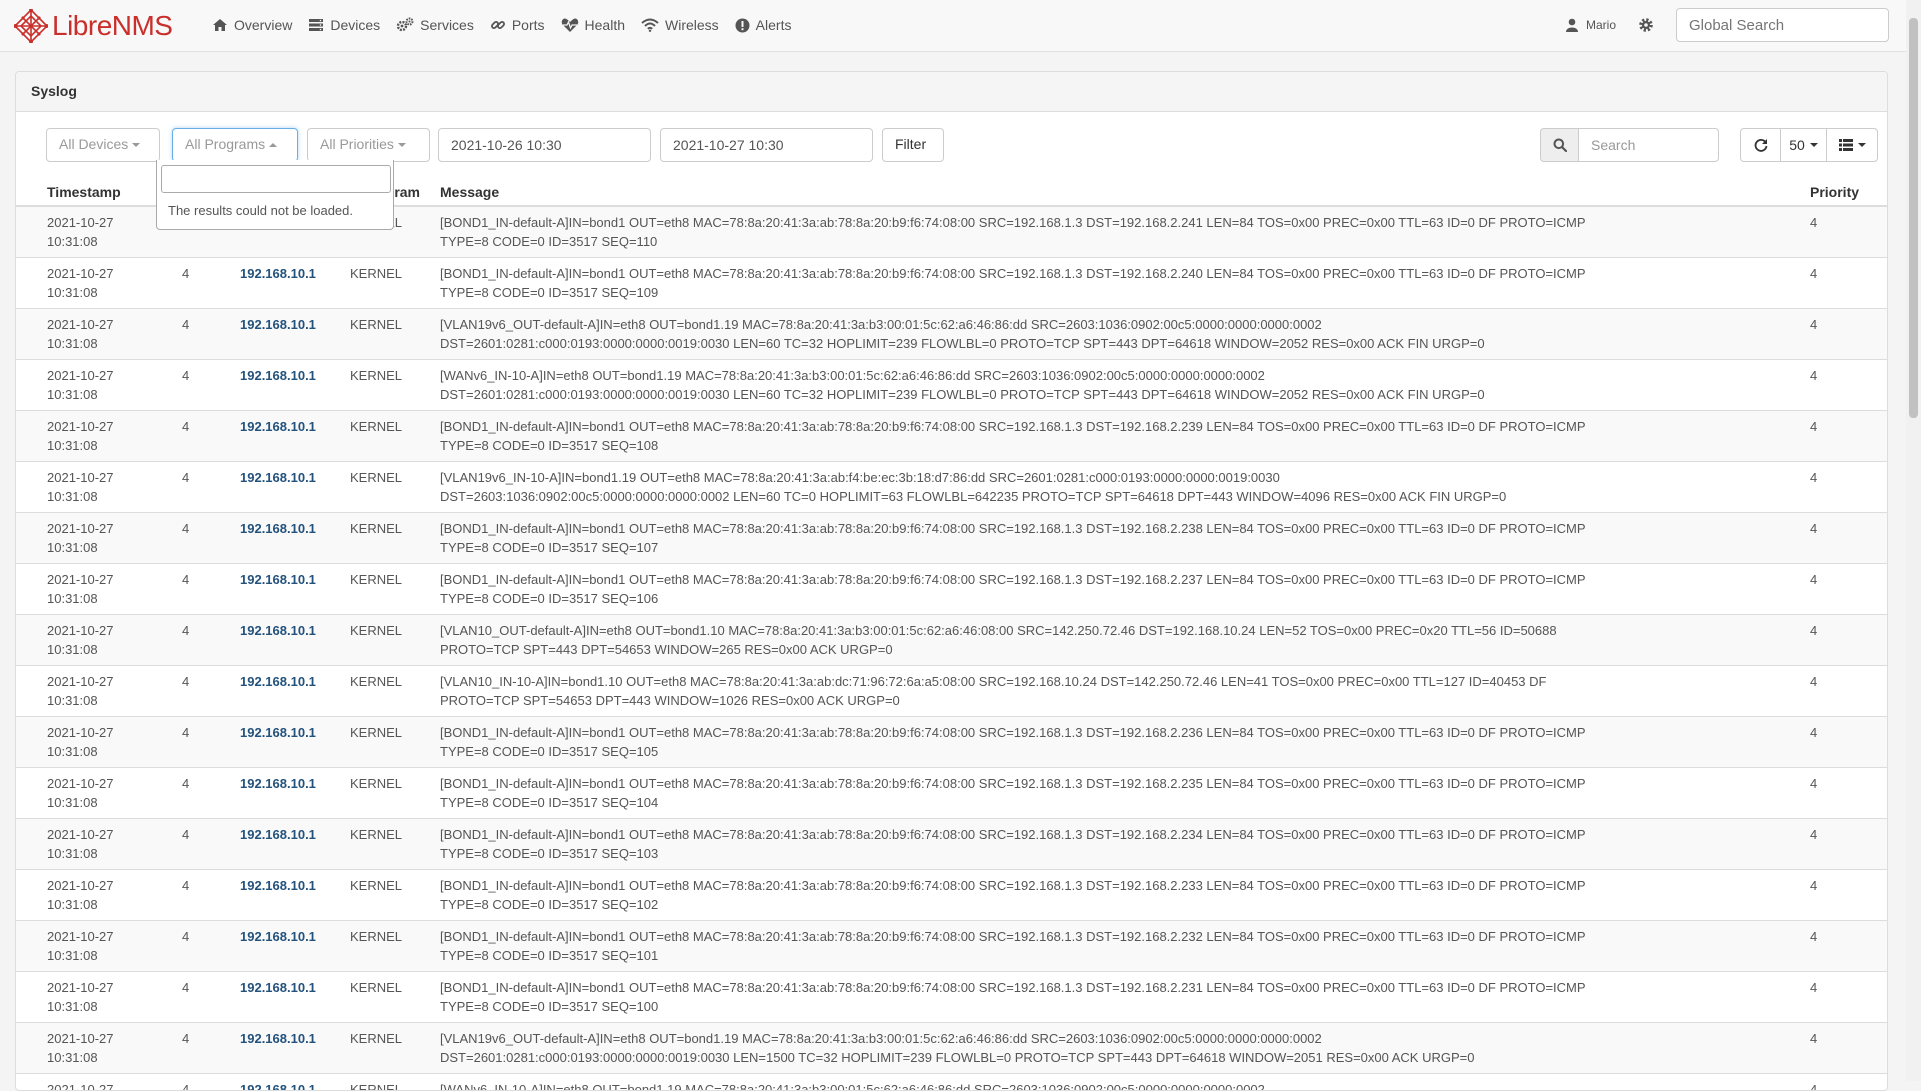 Image resolution: width=1921 pixels, height=1091 pixels. I want to click on refresh-button, so click(1760, 145).